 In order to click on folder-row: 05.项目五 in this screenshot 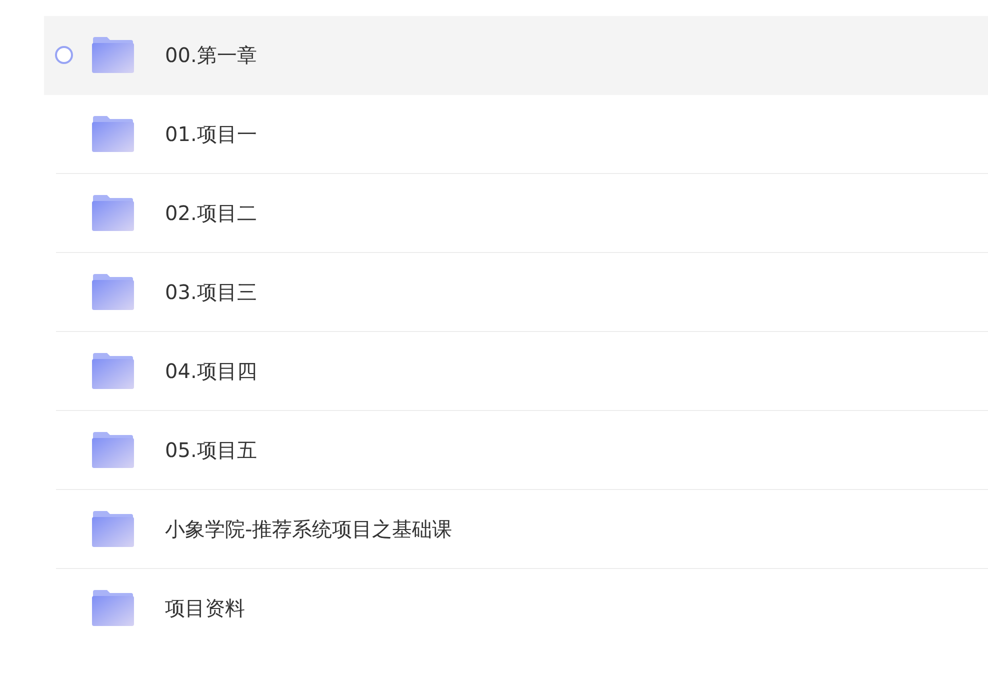, I will do `click(522, 450)`.